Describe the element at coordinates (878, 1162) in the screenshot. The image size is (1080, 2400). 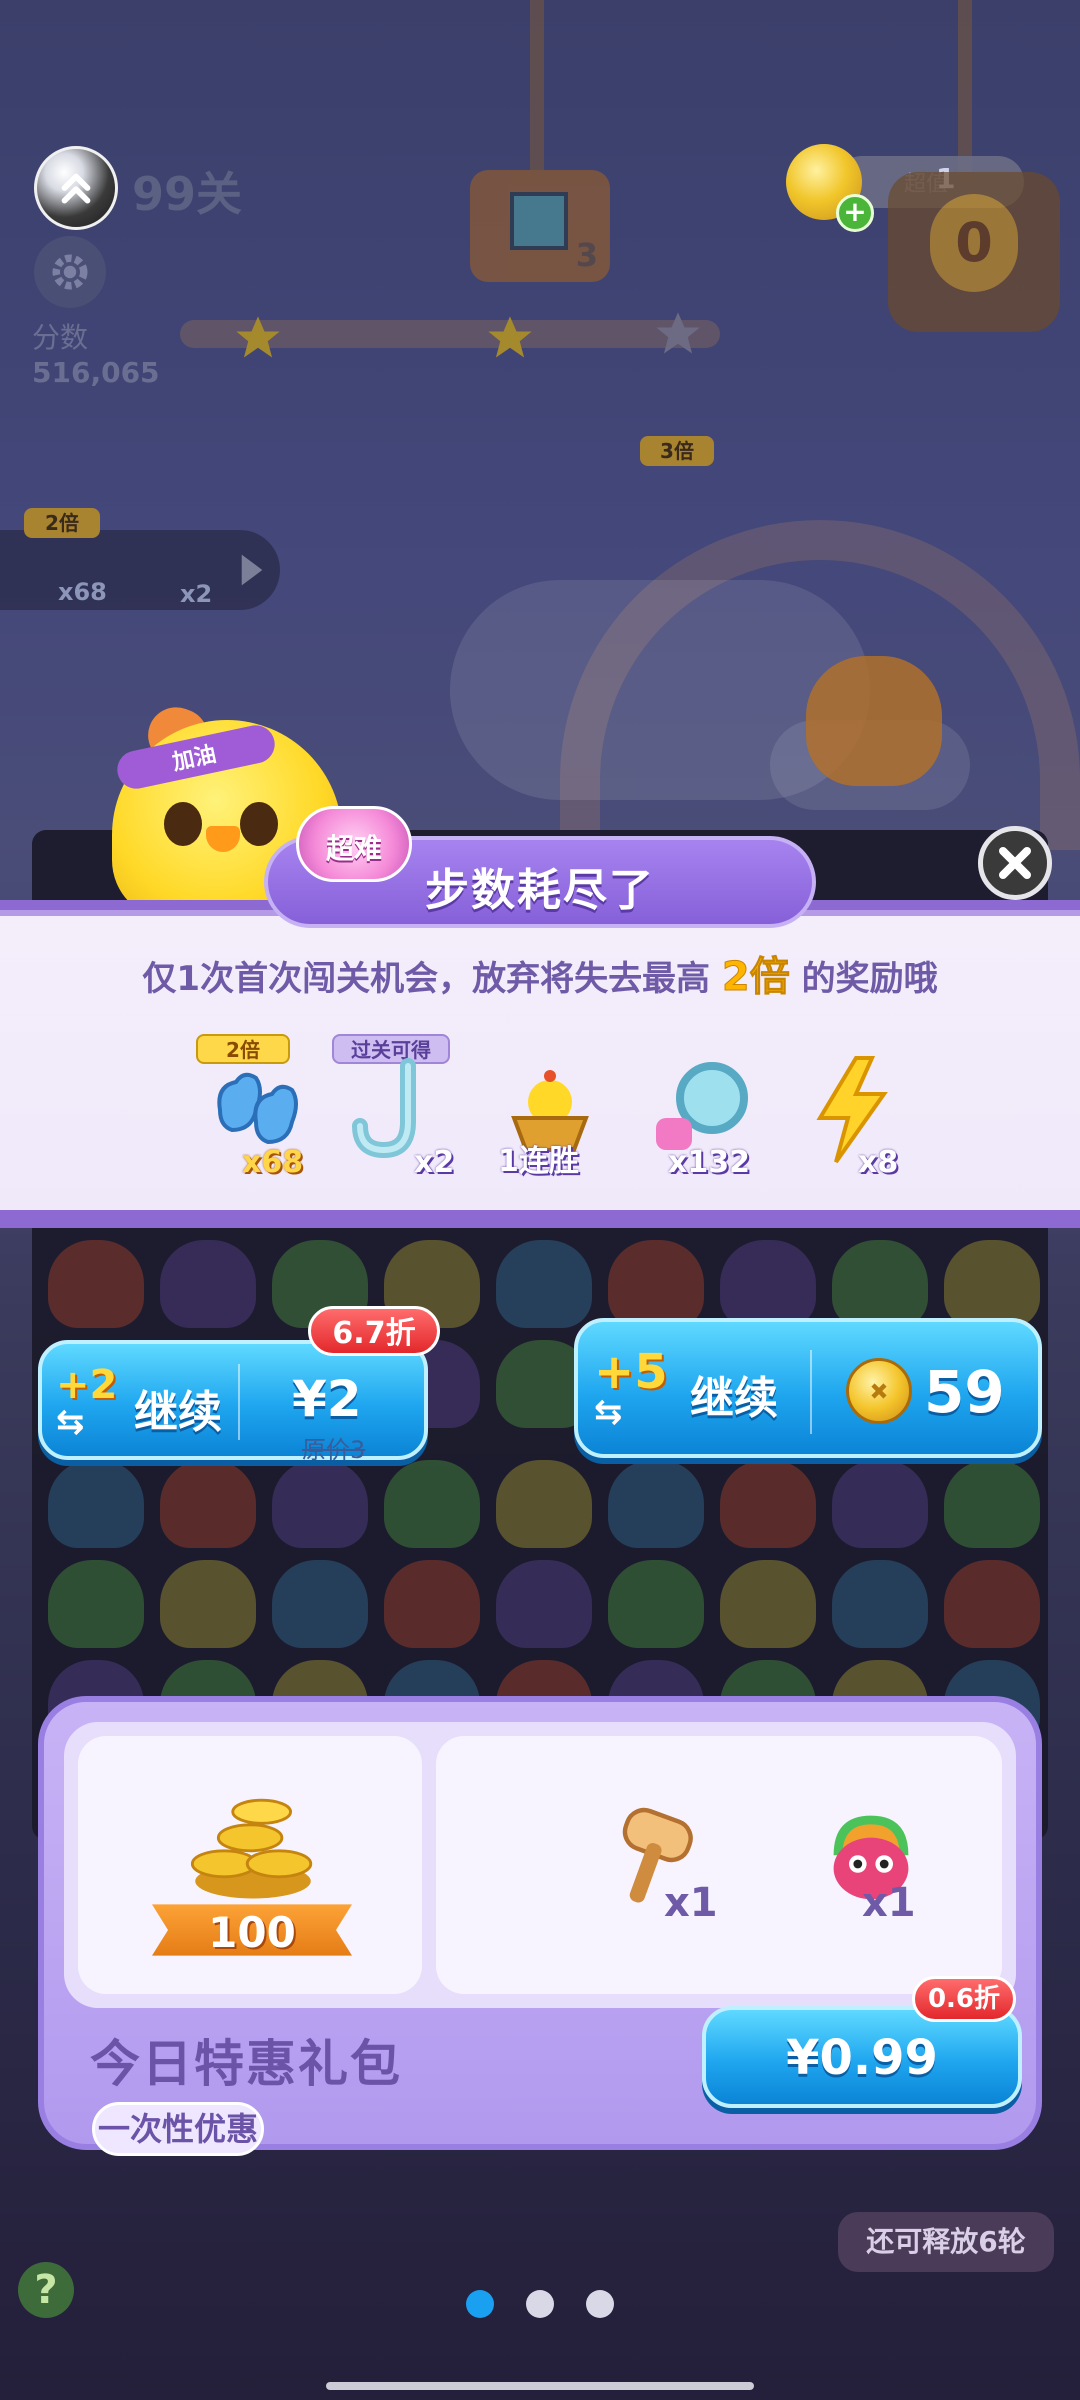
I see `reward-count: x8` at that location.